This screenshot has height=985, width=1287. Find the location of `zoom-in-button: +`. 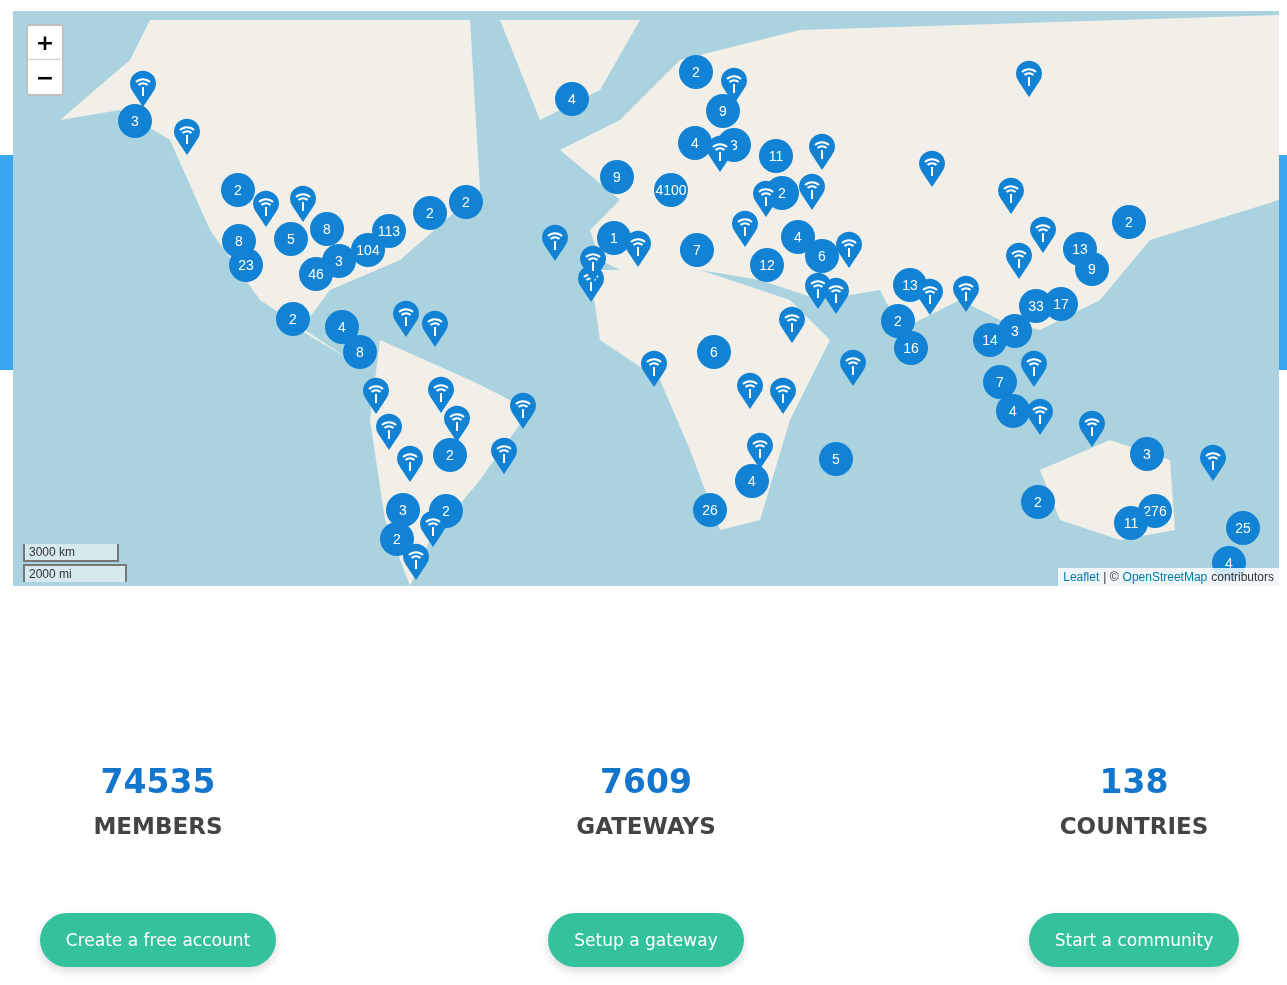

zoom-in-button: + is located at coordinates (45, 43).